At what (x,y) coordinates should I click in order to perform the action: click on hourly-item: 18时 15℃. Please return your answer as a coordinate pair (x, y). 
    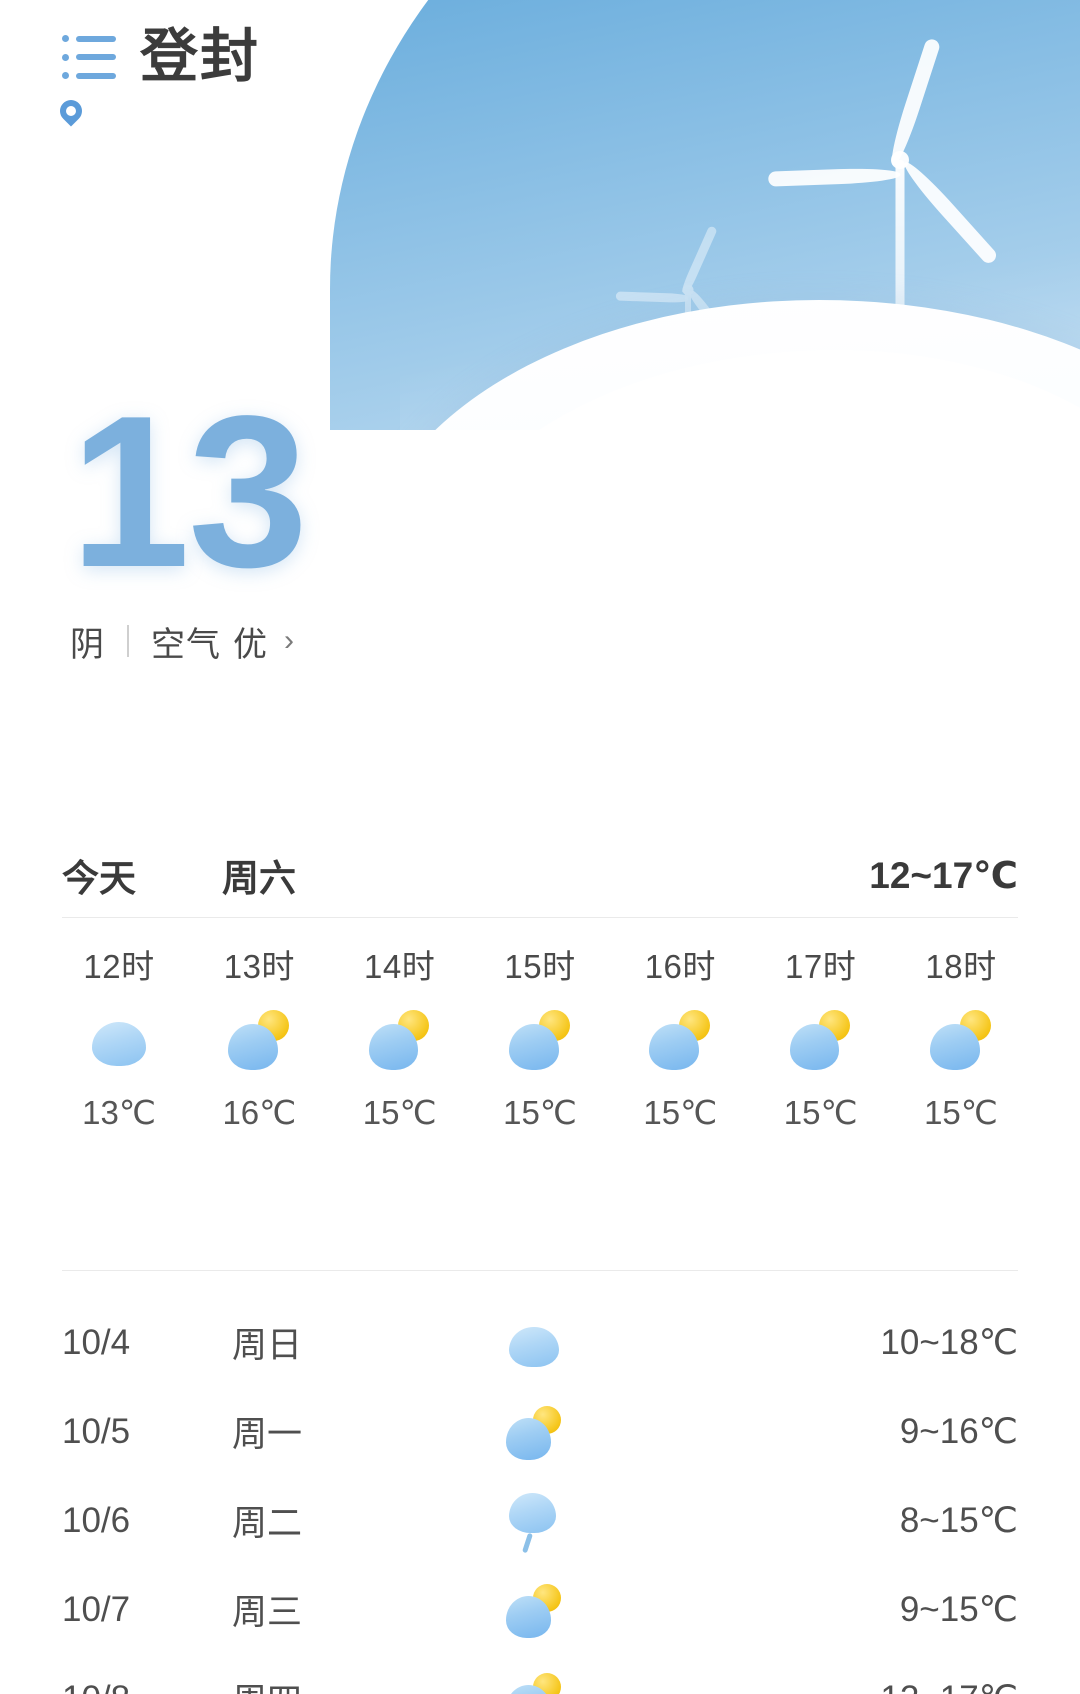
    Looking at the image, I should click on (961, 1036).